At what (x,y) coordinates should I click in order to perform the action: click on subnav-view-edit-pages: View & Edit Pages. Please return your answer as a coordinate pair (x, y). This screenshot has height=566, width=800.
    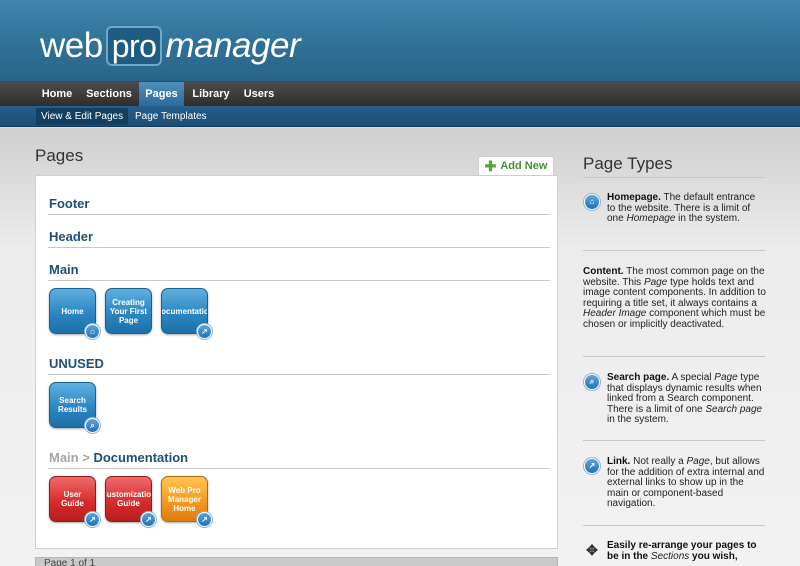
    Looking at the image, I should click on (82, 116).